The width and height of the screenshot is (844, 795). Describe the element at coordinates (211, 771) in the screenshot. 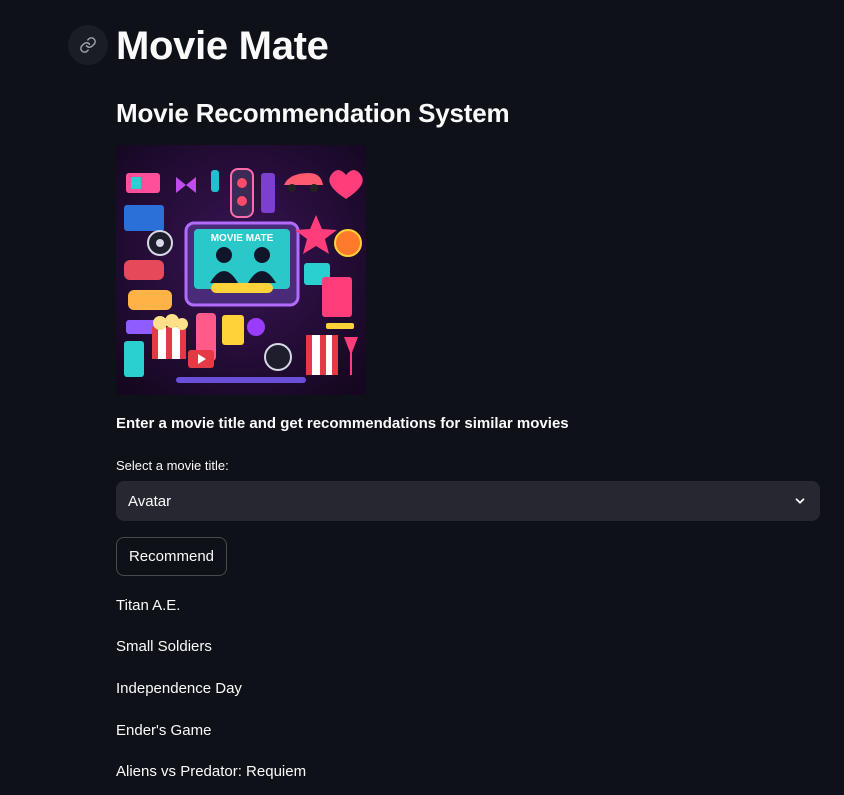

I see `recommendation-item: Aliens vs Predator: Requiem` at that location.